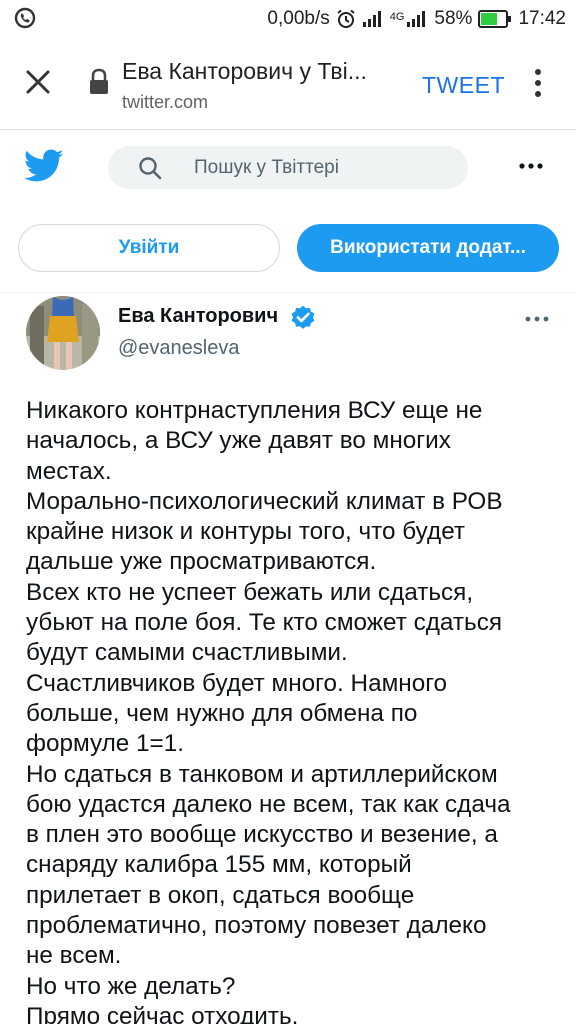 The height and width of the screenshot is (1024, 576). I want to click on net-speed: 0,00b/s, so click(298, 18).